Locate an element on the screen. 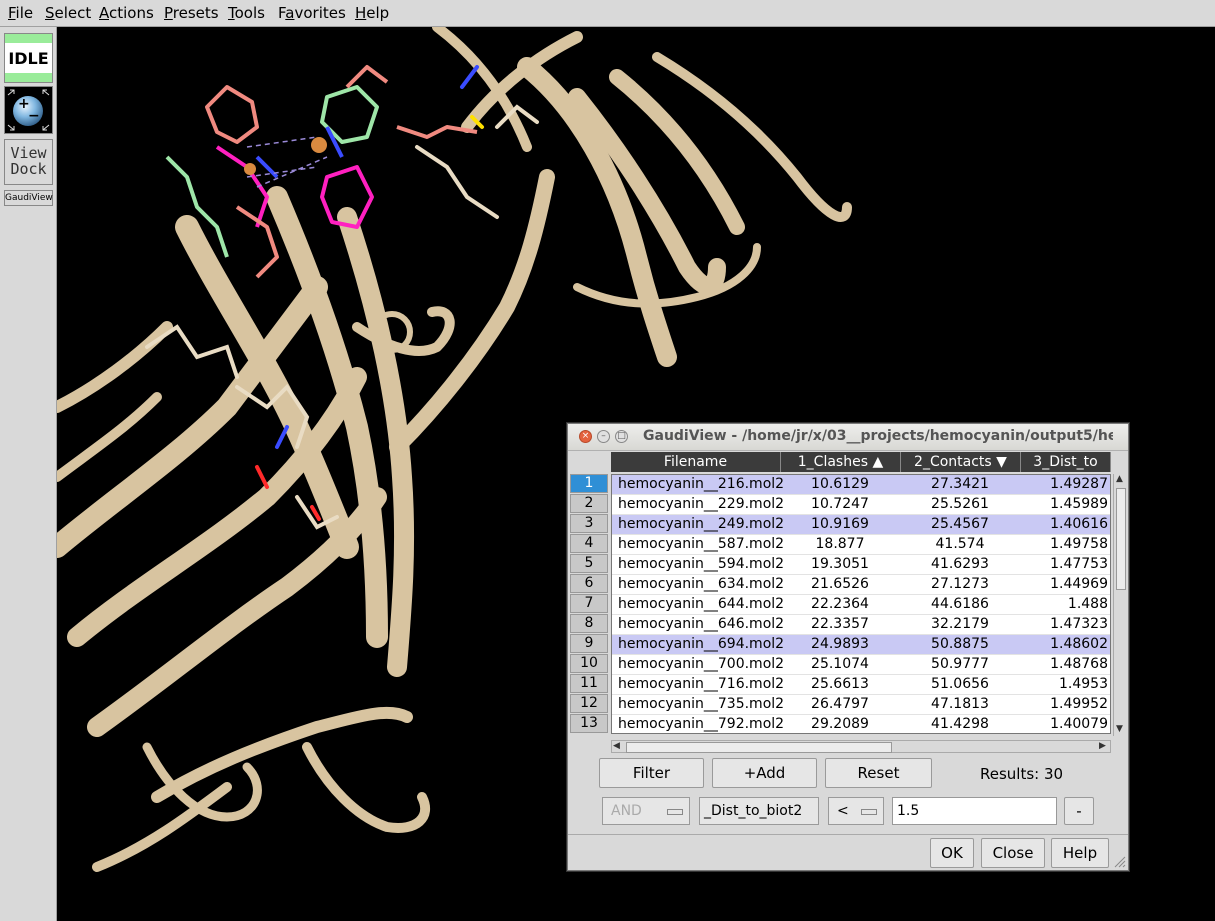 Image resolution: width=1215 pixels, height=921 pixels. zoom-button: + − is located at coordinates (28, 110).